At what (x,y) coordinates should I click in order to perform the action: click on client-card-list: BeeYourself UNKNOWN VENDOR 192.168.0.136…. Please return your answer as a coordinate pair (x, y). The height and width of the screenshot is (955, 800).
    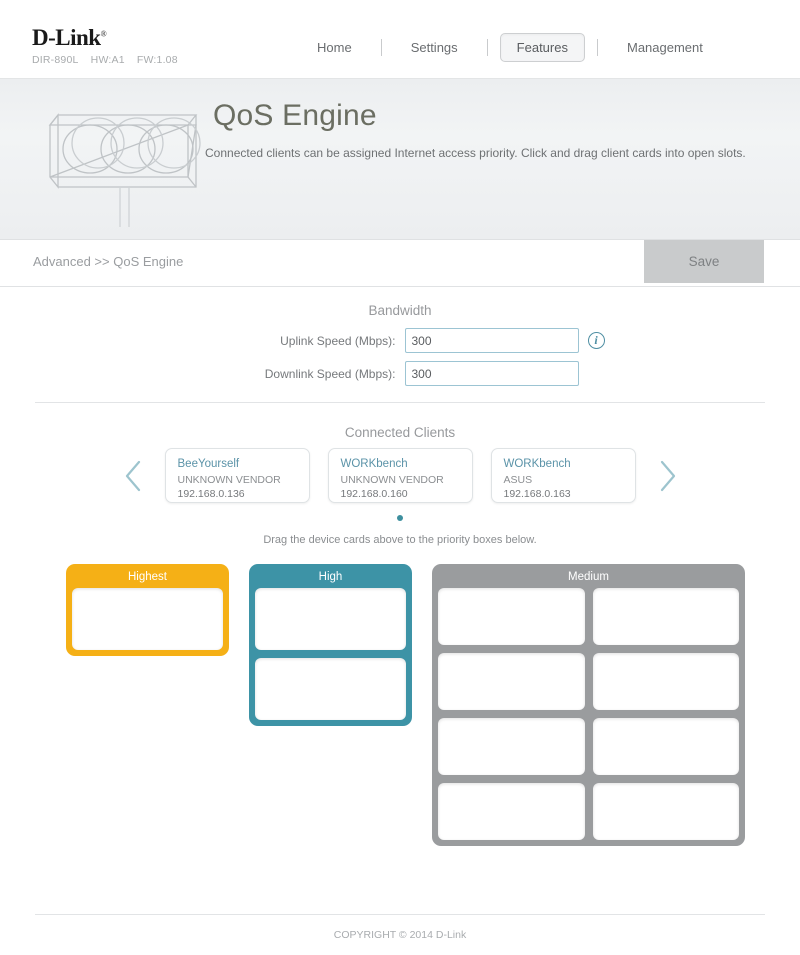
    Looking at the image, I should click on (400, 475).